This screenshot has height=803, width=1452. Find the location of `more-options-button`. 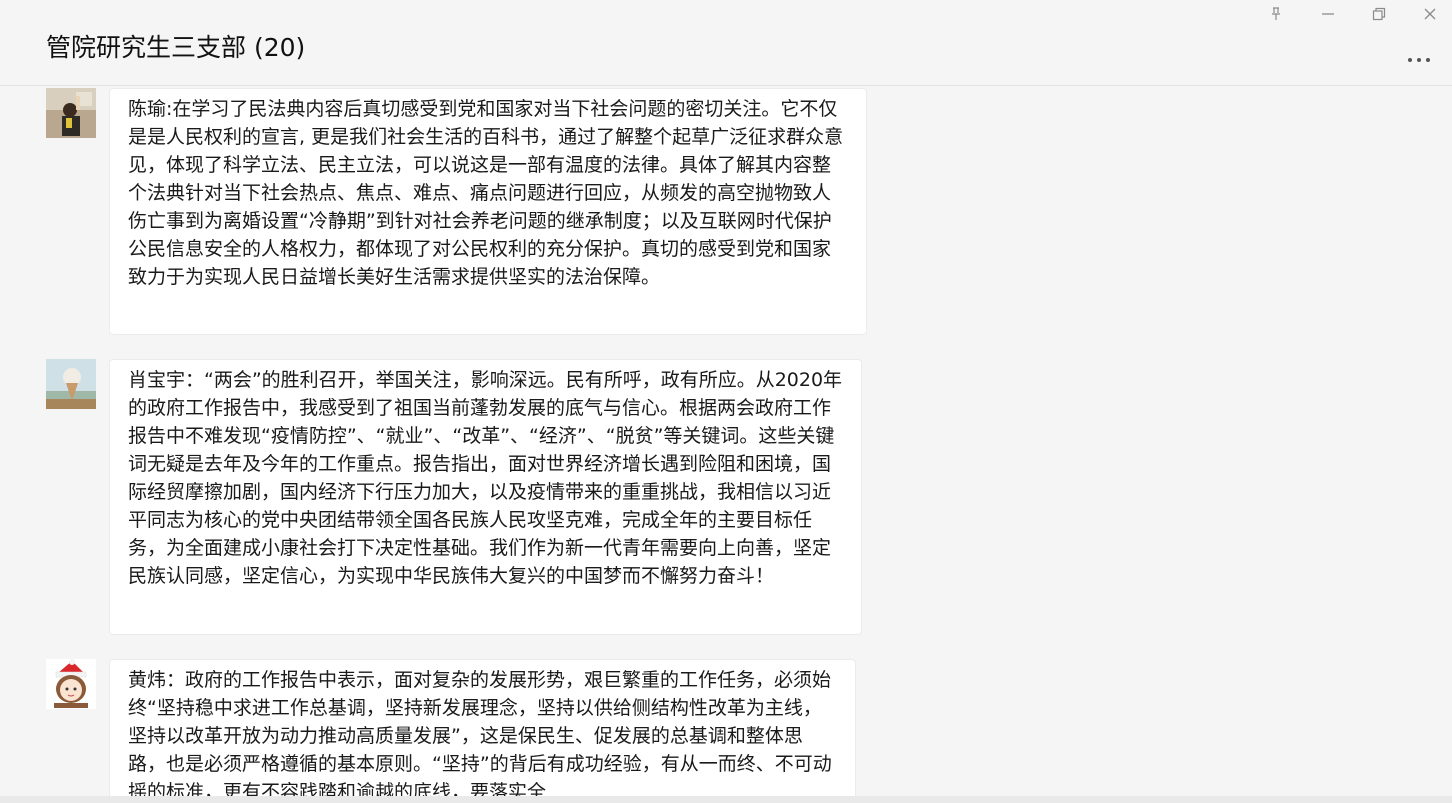

more-options-button is located at coordinates (1419, 60).